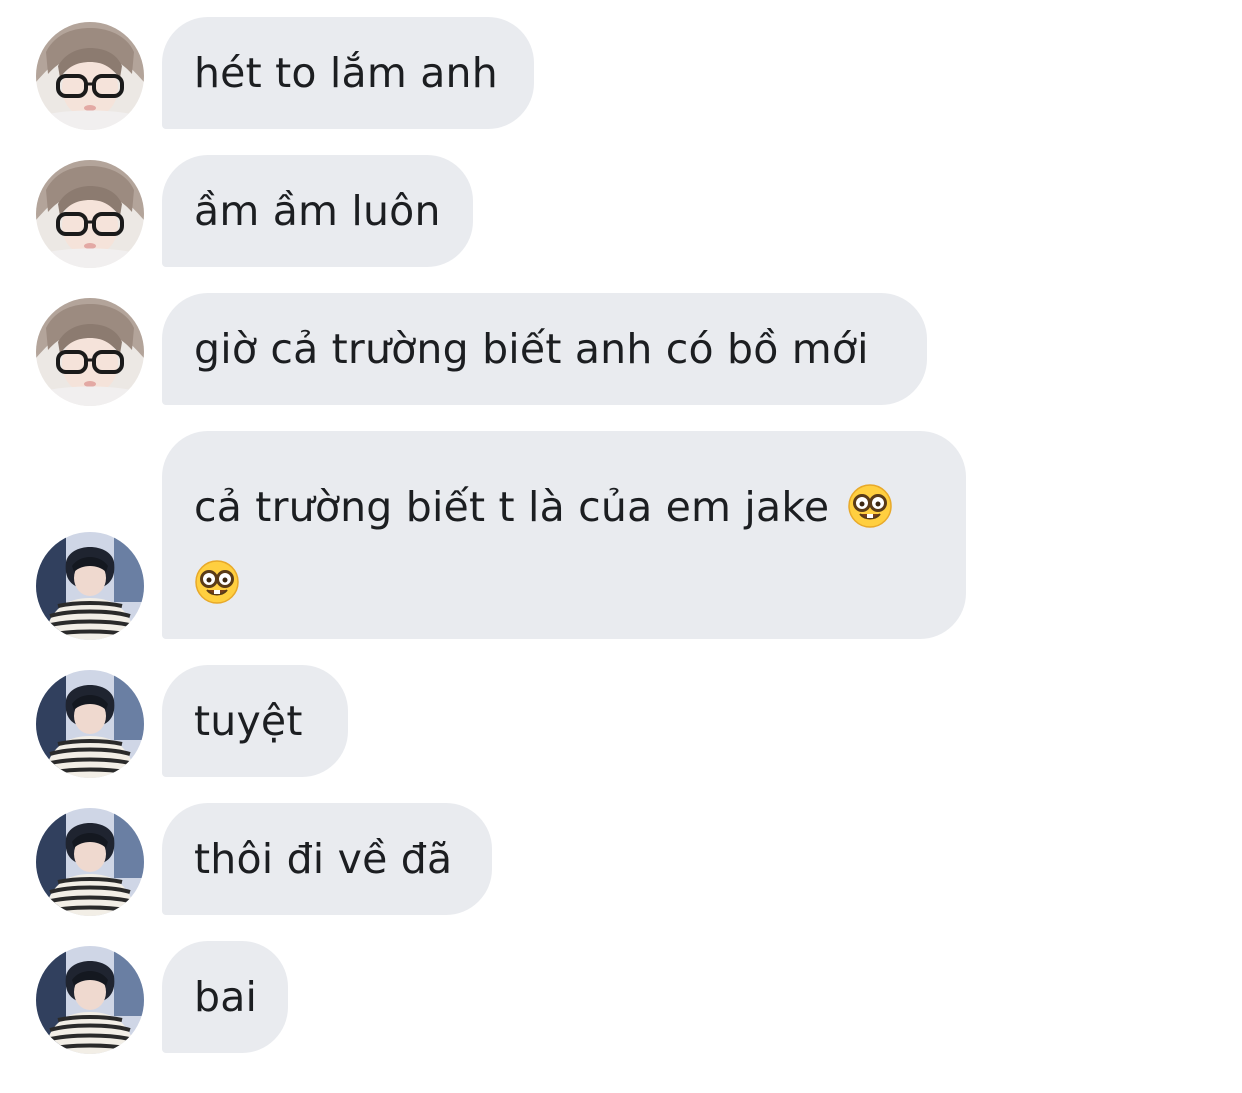  Describe the element at coordinates (531, 349) in the screenshot. I see `message-text: giờ cả trường biết anh có bồ mới` at that location.